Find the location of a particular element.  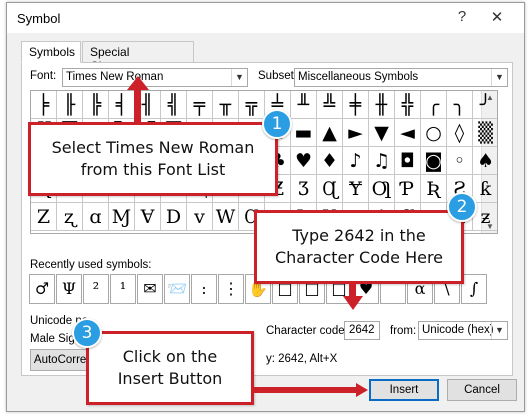

arrow-down-head is located at coordinates (353, 303).